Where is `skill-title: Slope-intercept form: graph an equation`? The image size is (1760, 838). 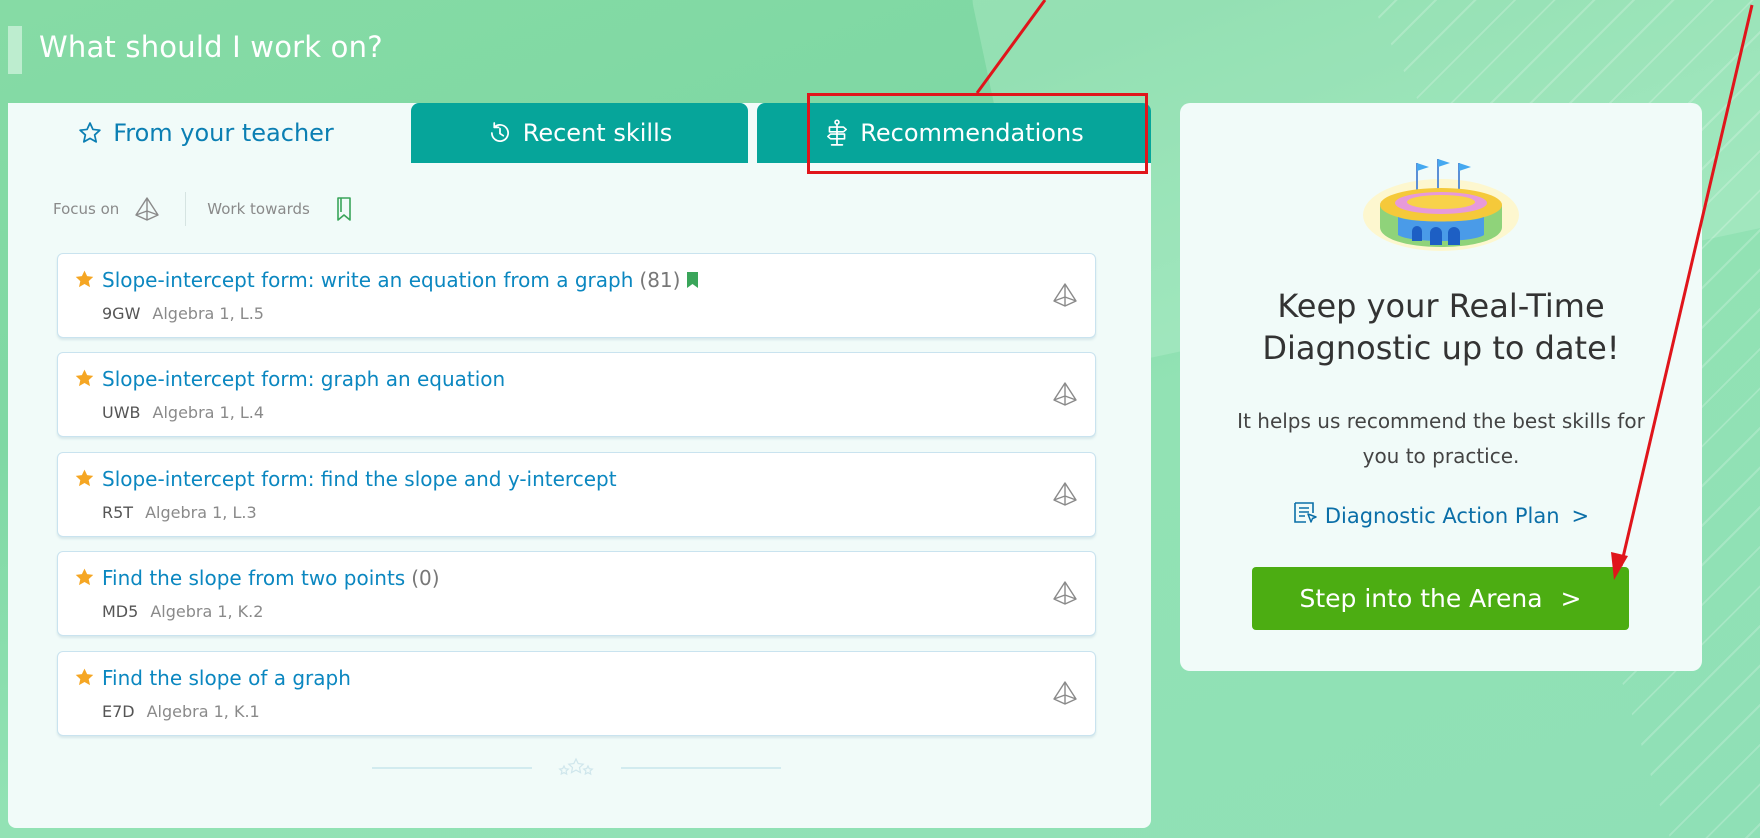 skill-title: Slope-intercept form: graph an equation is located at coordinates (303, 379).